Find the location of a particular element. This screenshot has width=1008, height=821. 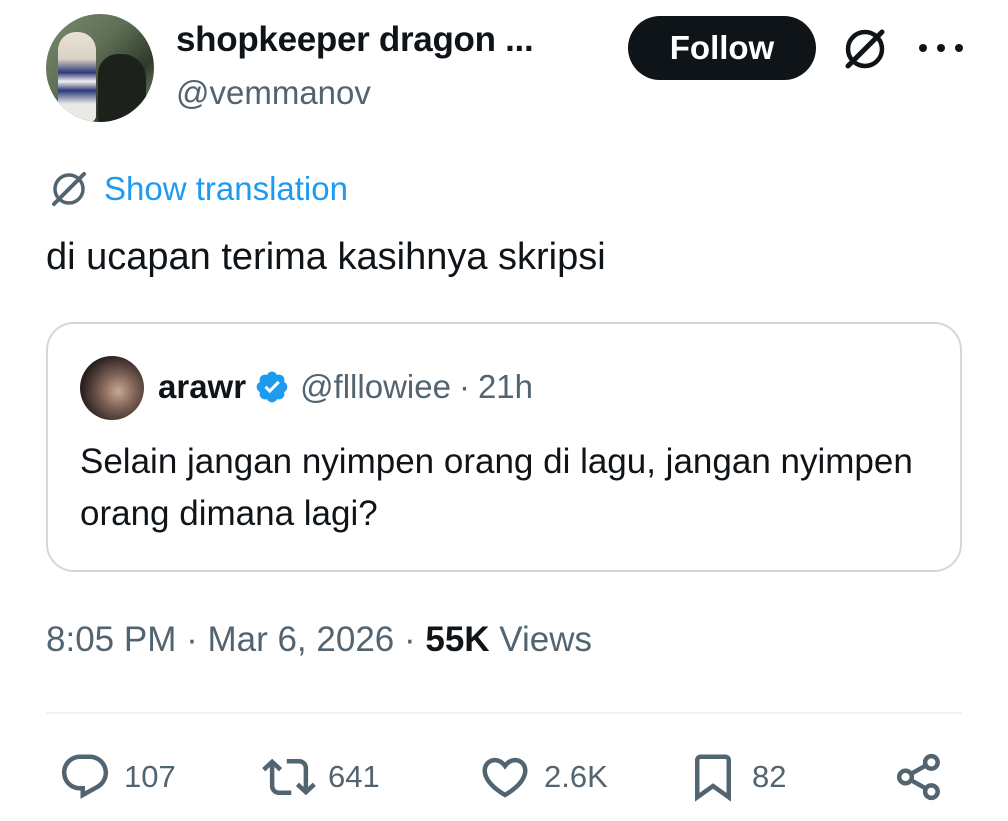

follow-button: Follow is located at coordinates (722, 48).